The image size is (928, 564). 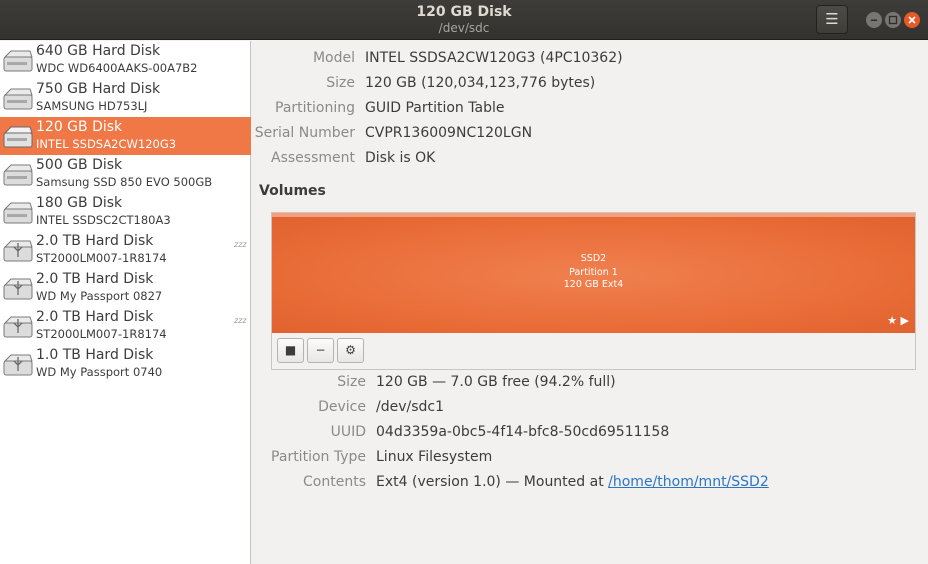 I want to click on disk-name: 750 GB Hard Disk, so click(x=98, y=89).